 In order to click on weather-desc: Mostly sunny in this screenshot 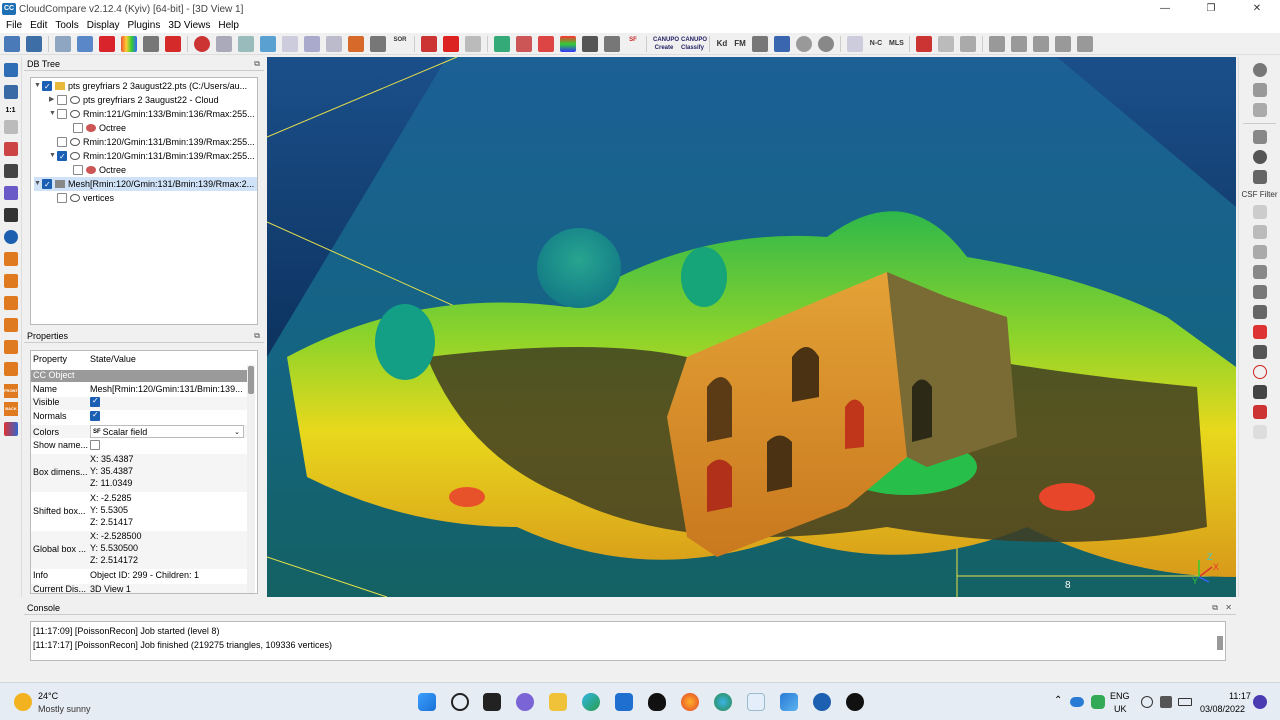, I will do `click(64, 709)`.